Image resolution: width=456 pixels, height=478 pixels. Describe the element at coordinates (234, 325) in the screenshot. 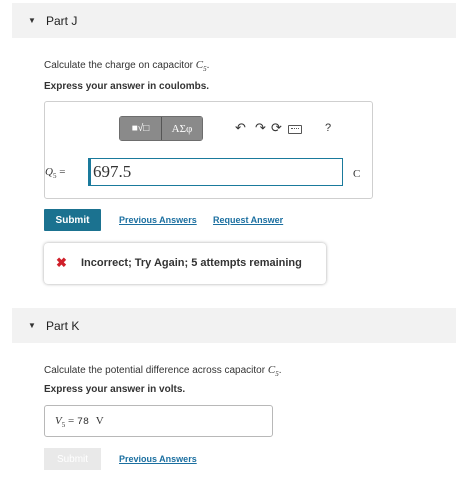

I see `part-k-header: ▼ Part K` at that location.